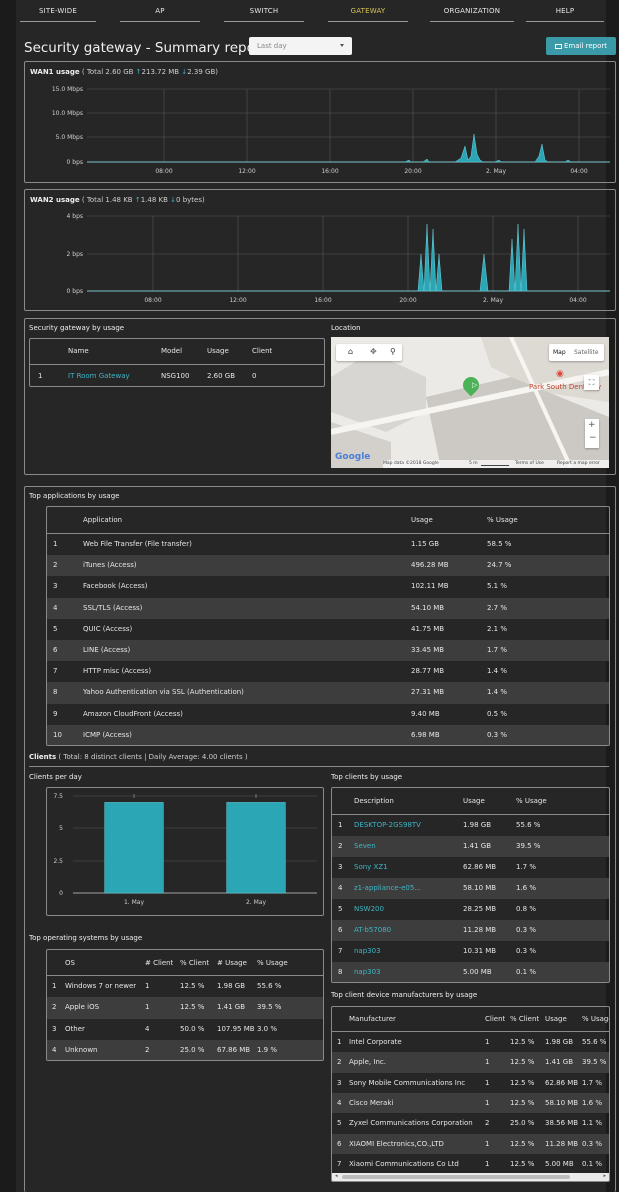 This screenshot has height=1192, width=619. I want to click on client-name-link: Sony XZ1, so click(371, 867).